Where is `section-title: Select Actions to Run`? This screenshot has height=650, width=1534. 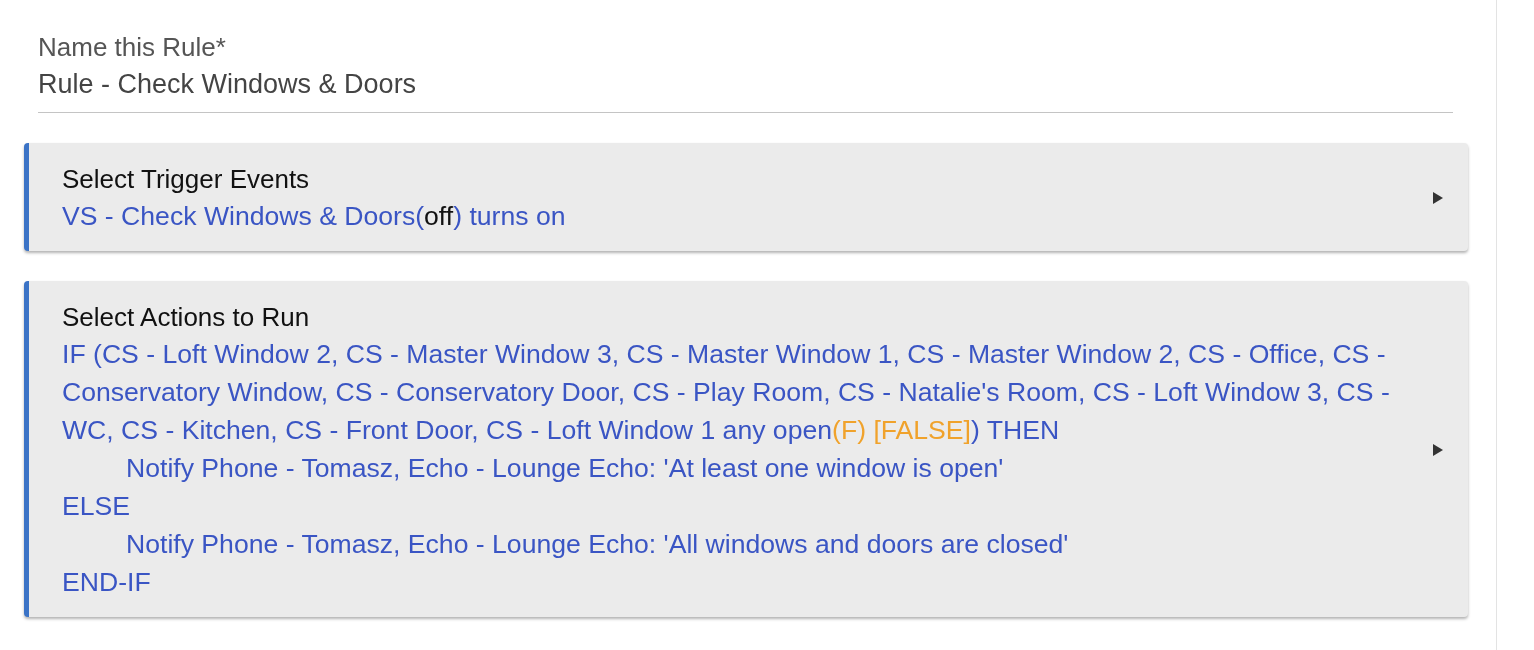
section-title: Select Actions to Run is located at coordinates (186, 317).